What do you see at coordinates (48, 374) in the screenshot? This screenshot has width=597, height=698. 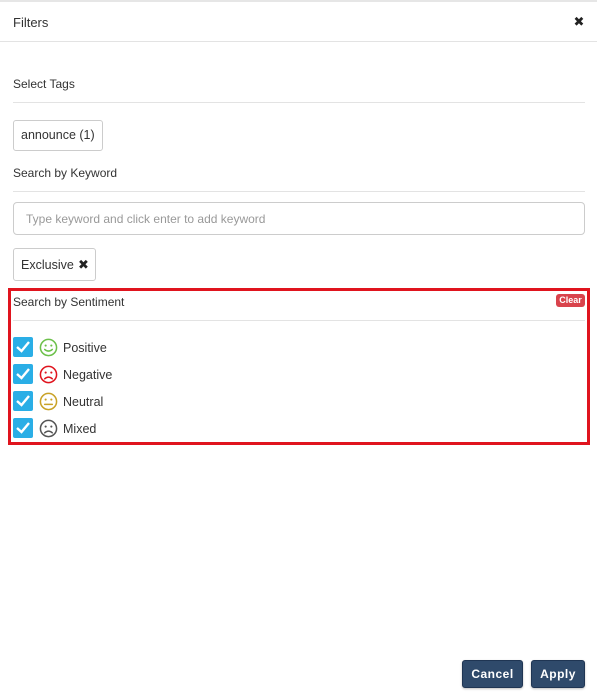 I see `frown-icon` at bounding box center [48, 374].